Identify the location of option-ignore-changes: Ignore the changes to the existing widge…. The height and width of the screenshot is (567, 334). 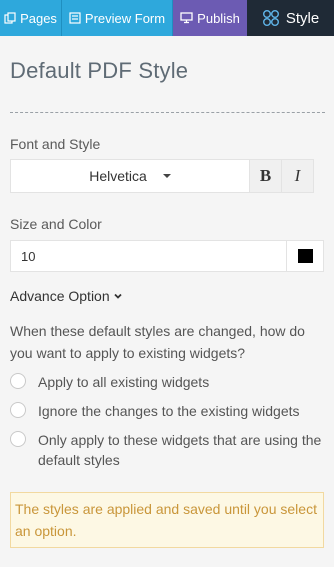
(167, 411).